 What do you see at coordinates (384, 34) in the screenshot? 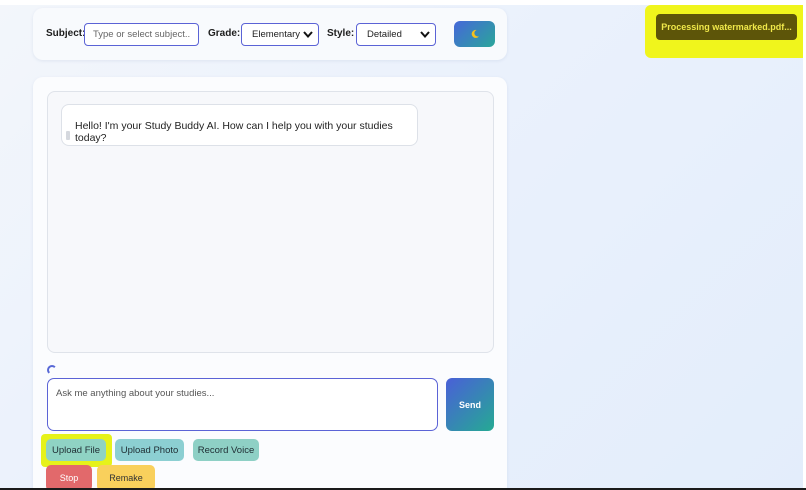
I see `style-select-value: Detailed` at bounding box center [384, 34].